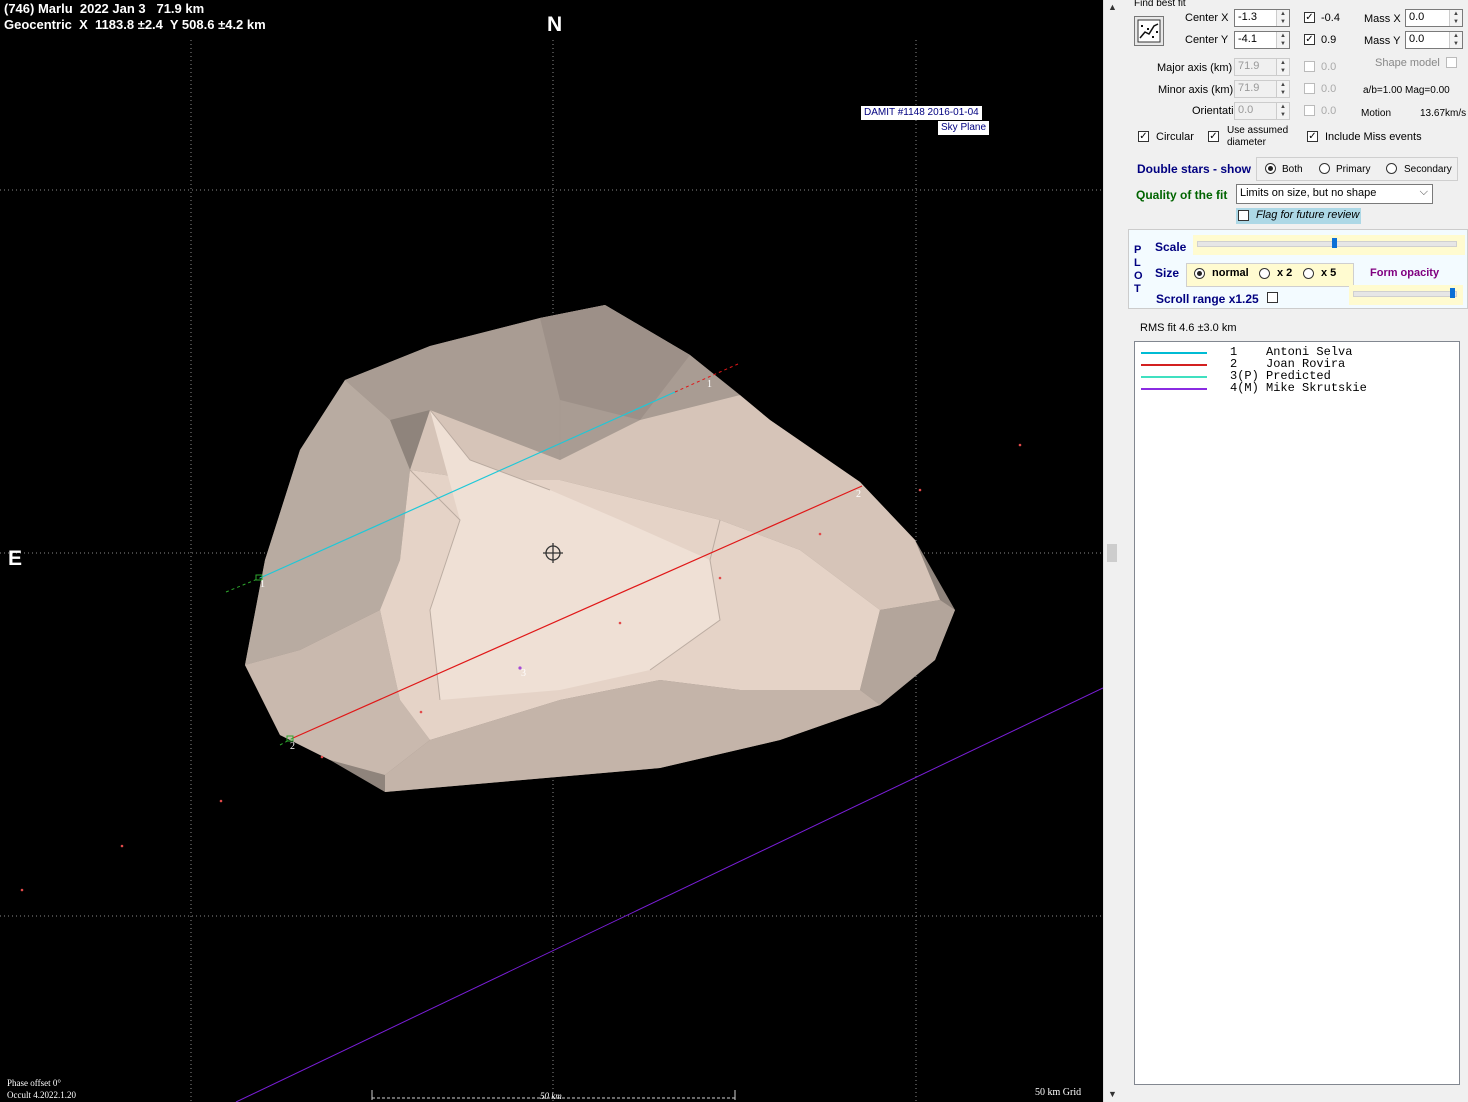 The height and width of the screenshot is (1102, 1468). I want to click on mass-x-label: Mass X, so click(1382, 19).